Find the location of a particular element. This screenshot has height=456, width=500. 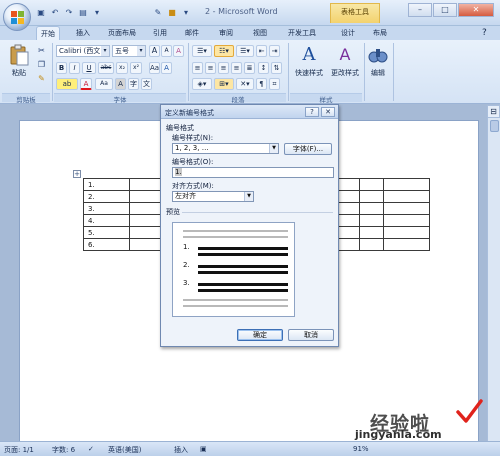

subscript-button: x₂ is located at coordinates (122, 68).